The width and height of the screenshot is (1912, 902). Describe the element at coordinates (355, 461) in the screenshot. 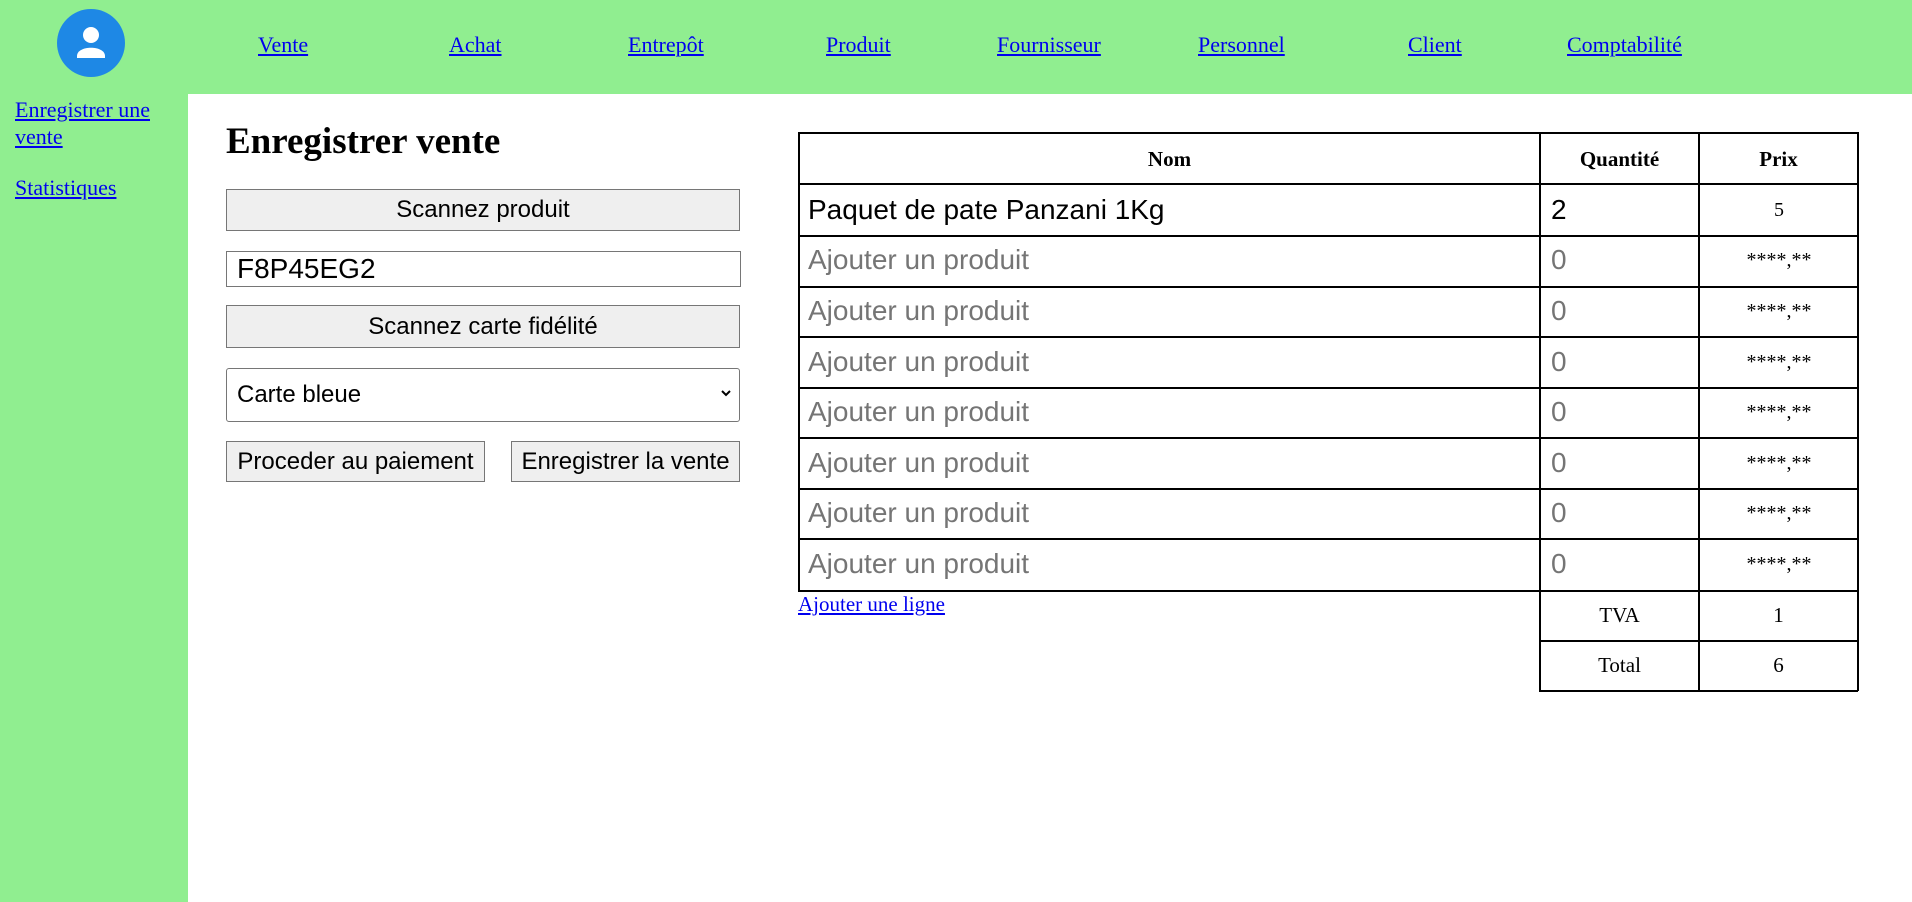

I see `proceed-payment-button: Proceder au paiement` at that location.